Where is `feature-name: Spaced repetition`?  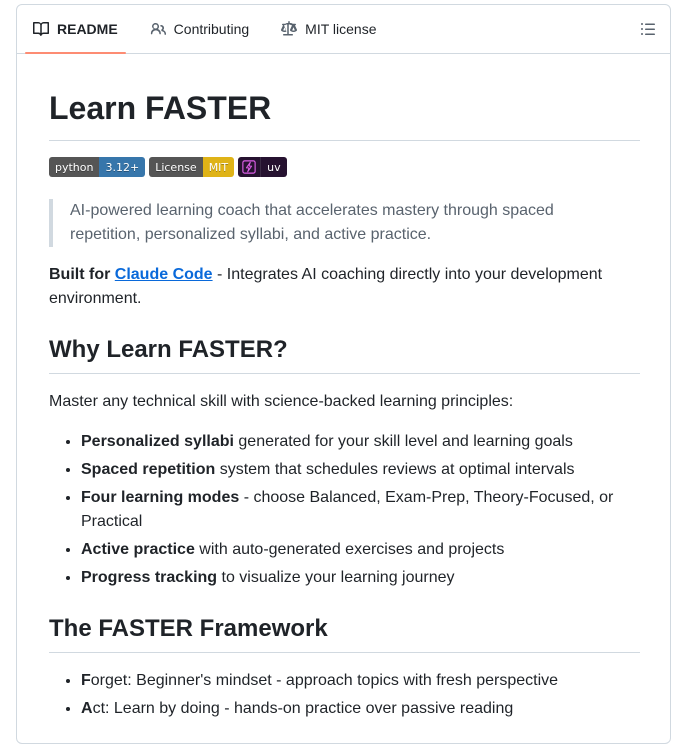 feature-name: Spaced repetition is located at coordinates (148, 469).